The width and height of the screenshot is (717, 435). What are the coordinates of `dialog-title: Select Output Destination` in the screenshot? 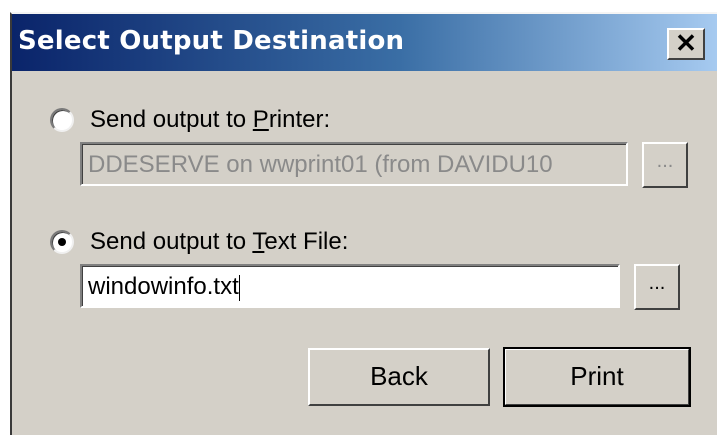 It's located at (211, 41).